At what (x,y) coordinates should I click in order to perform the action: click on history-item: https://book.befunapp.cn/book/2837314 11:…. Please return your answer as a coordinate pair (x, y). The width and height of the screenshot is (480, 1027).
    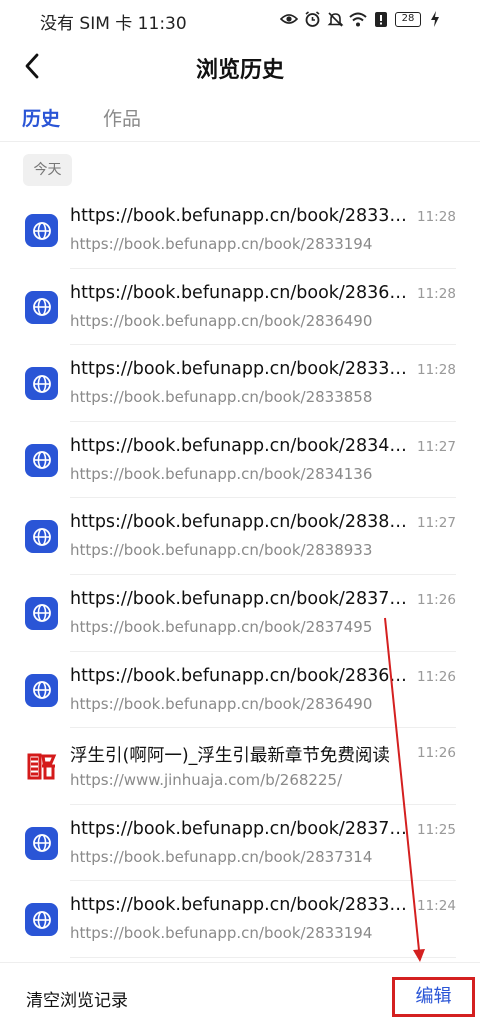
    Looking at the image, I should click on (240, 843).